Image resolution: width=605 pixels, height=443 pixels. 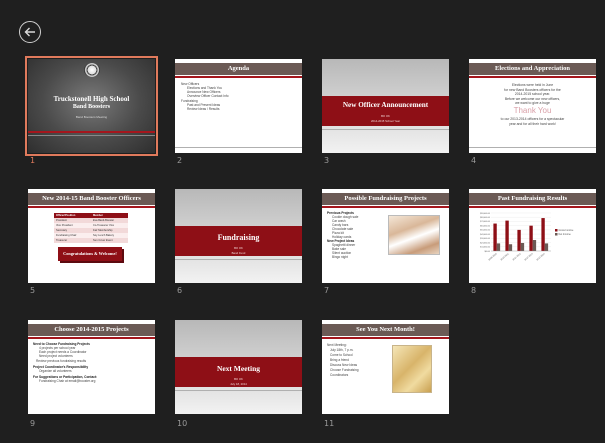 I want to click on y-tick-label: $0.00, so click(x=488, y=252).